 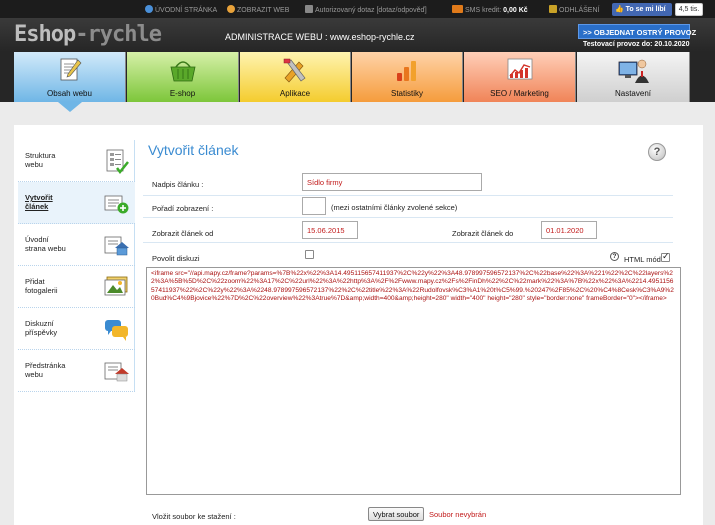 What do you see at coordinates (396, 514) in the screenshot?
I see `choose-file-button: Vybrat soubor` at bounding box center [396, 514].